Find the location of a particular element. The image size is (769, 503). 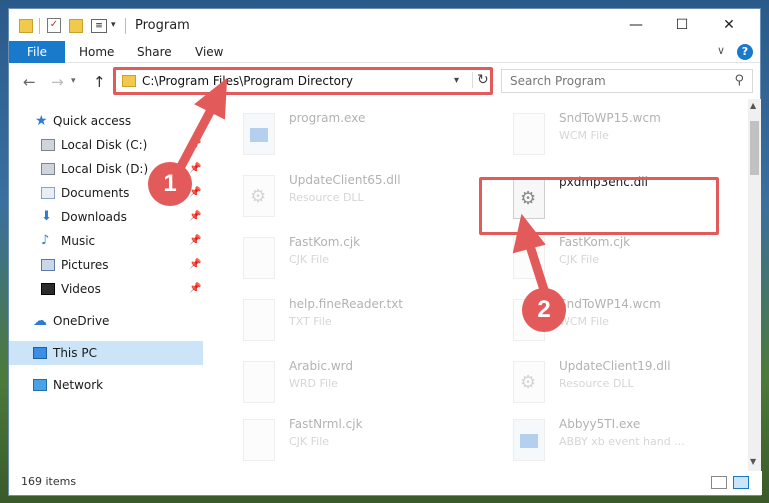

search-icon: ⚲ is located at coordinates (739, 80).